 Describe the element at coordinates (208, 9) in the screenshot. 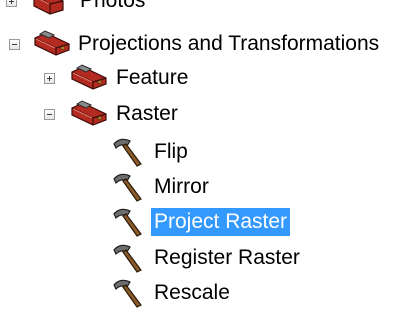

I see `tree-node-photos: Photos` at that location.